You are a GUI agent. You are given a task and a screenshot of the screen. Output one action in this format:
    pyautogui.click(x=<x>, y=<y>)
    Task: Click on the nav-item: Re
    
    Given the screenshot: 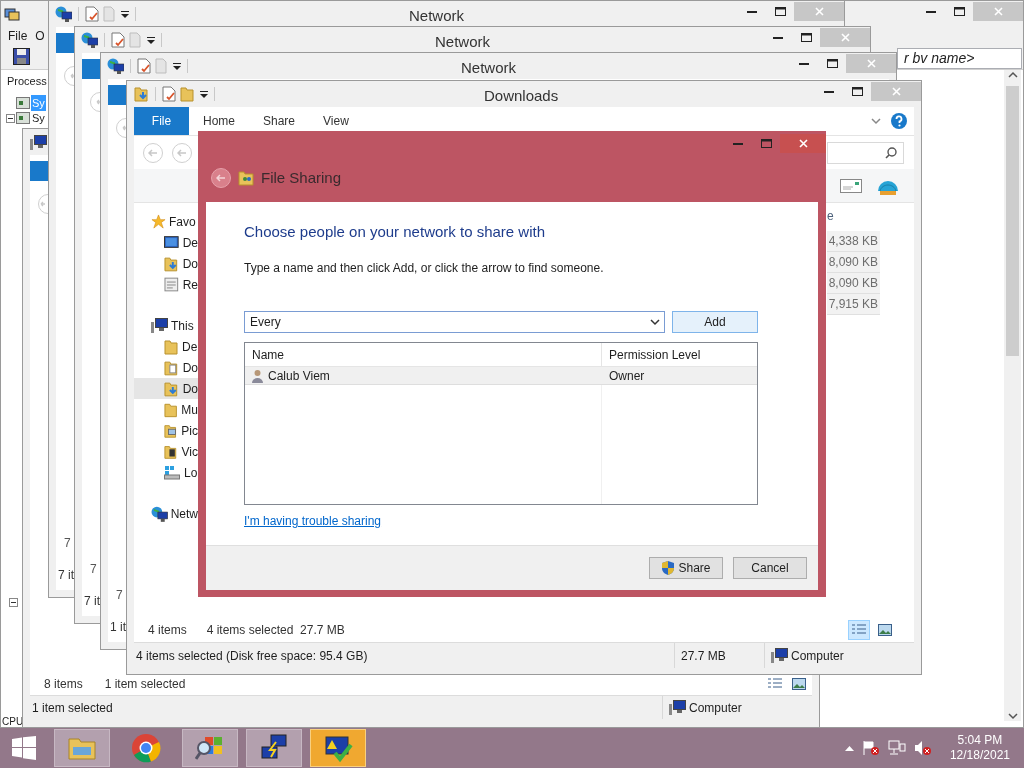 What is the action you would take?
    pyautogui.click(x=166, y=284)
    